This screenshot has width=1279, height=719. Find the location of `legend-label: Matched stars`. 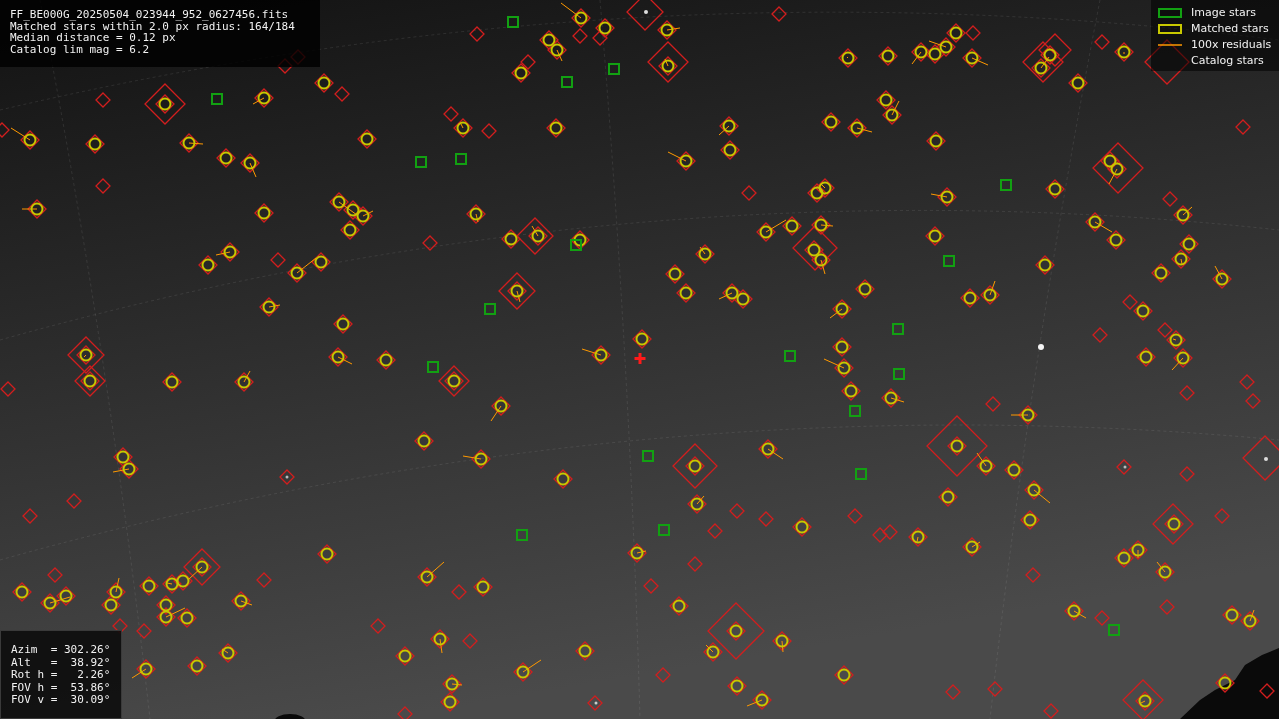

legend-label: Matched stars is located at coordinates (1230, 28).